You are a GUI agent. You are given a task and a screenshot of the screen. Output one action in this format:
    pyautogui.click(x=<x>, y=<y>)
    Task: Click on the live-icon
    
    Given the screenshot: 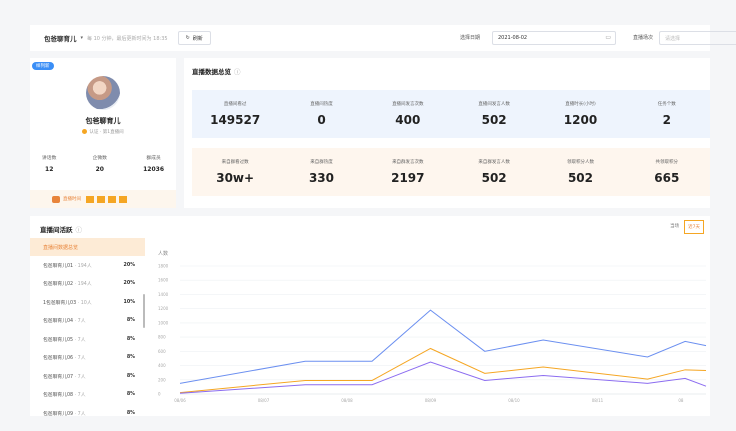 What is the action you would take?
    pyautogui.click(x=56, y=199)
    